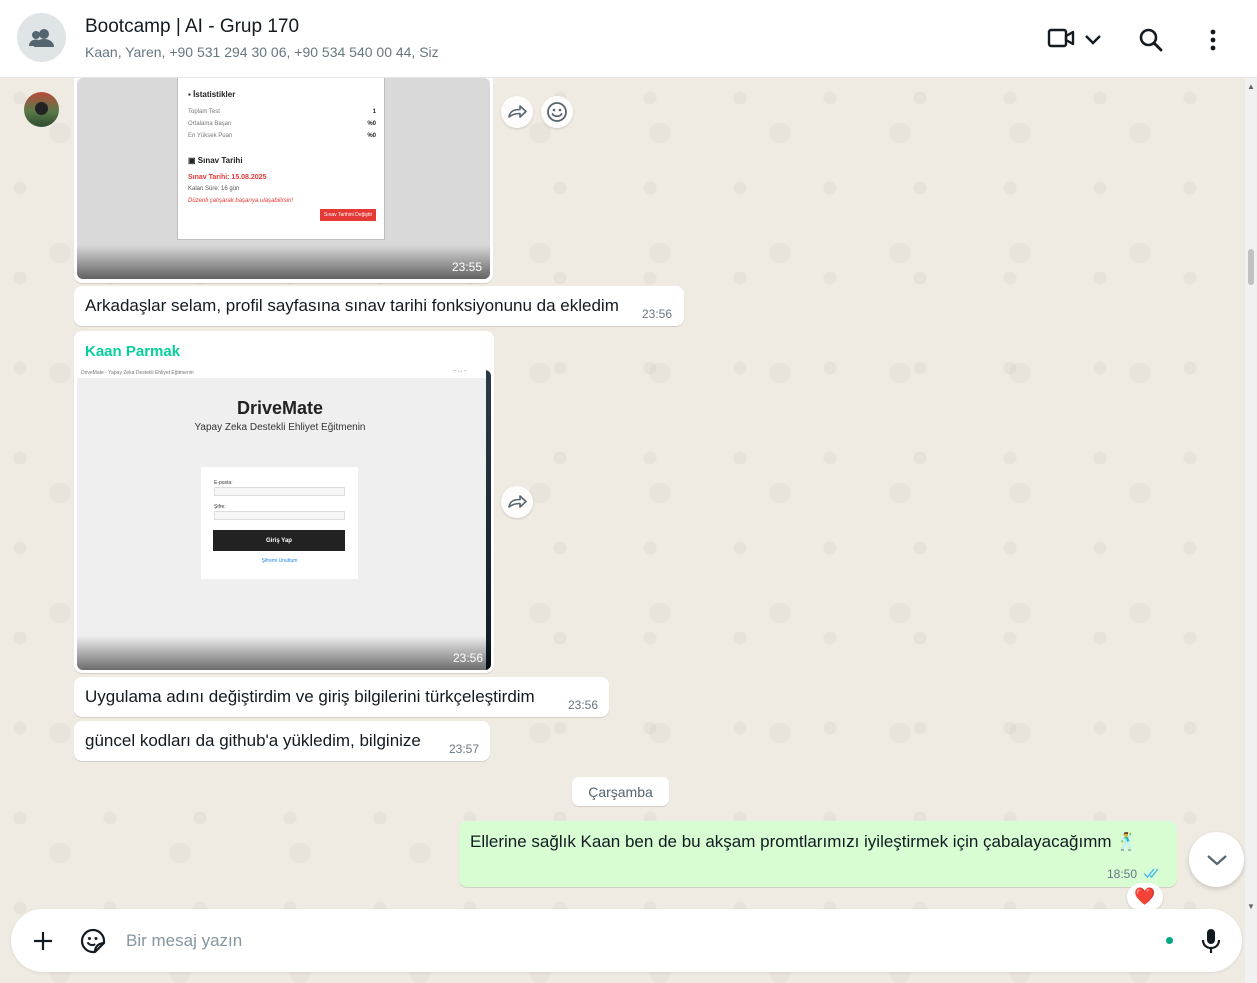 Image resolution: width=1257 pixels, height=983 pixels. I want to click on double-check-icon, so click(1151, 873).